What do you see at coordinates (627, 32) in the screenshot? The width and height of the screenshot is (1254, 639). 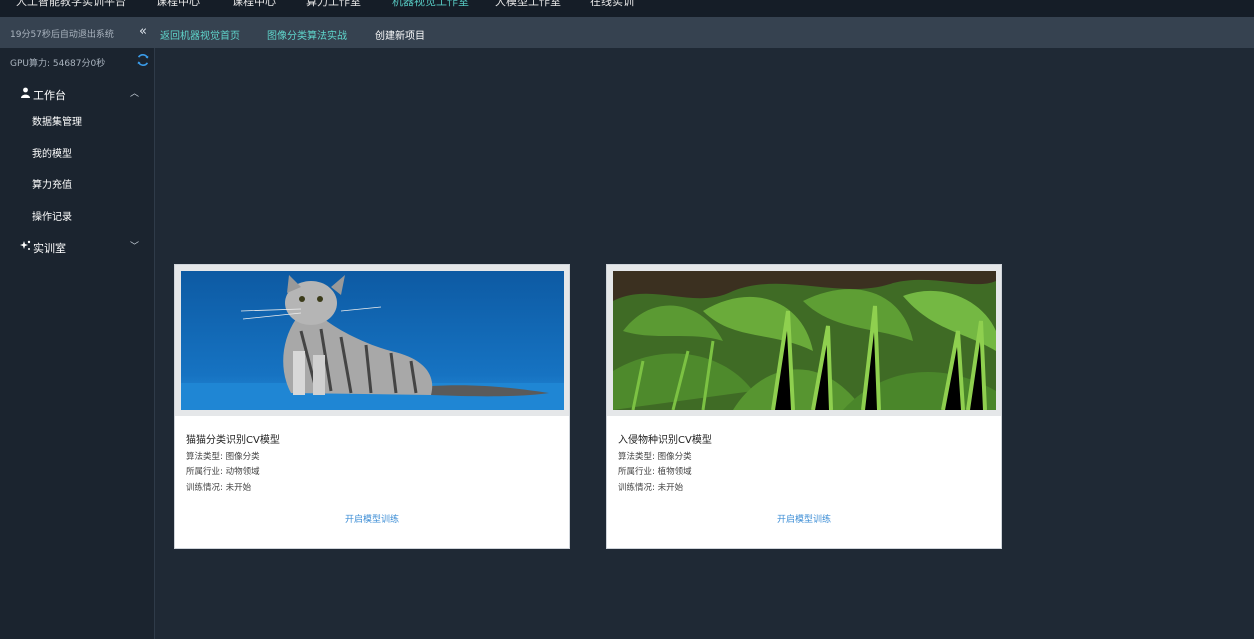 I see `sub-header: 19分57秒后自动退出系统 « 返回机器视觉首页 图像分类算法实战 创建新项目` at bounding box center [627, 32].